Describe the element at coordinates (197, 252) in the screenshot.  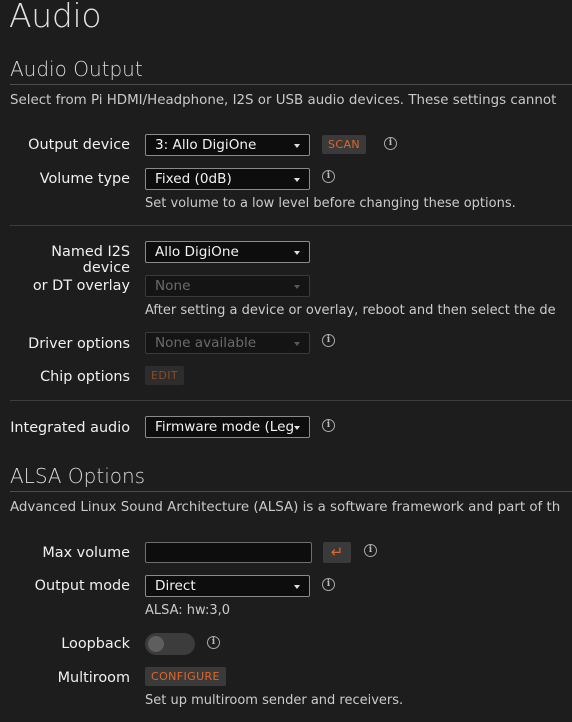
I see `named-i2s-value: Allo DigiOne` at that location.